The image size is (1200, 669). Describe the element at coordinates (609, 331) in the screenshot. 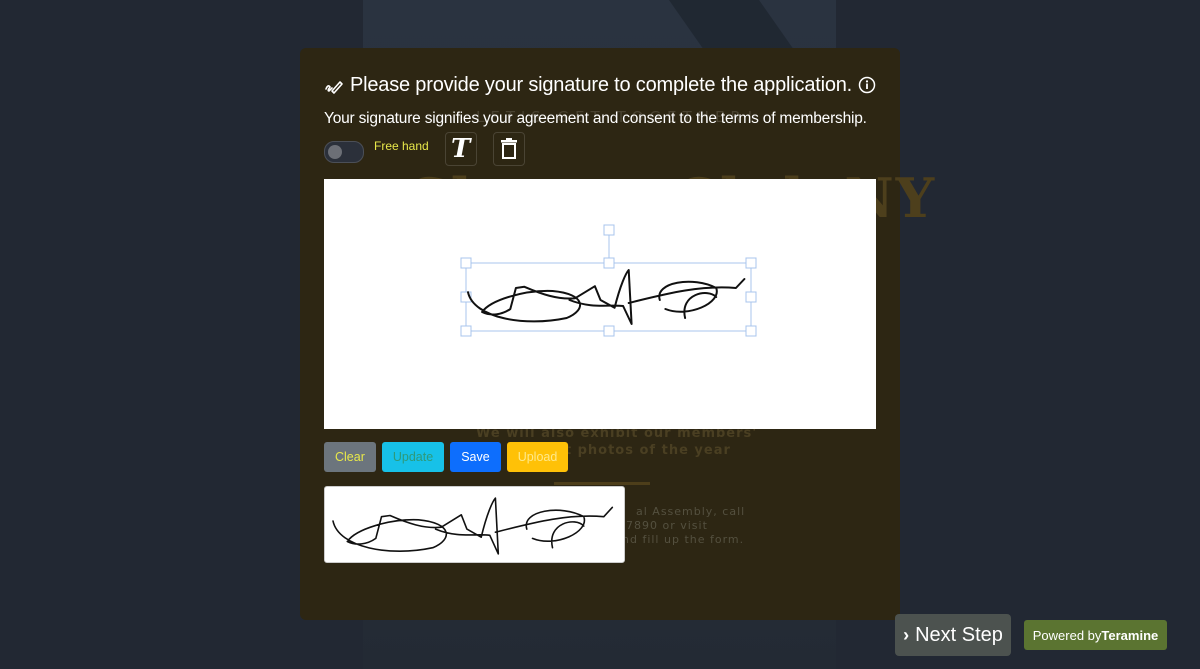

I see `handle-bottom-center` at that location.